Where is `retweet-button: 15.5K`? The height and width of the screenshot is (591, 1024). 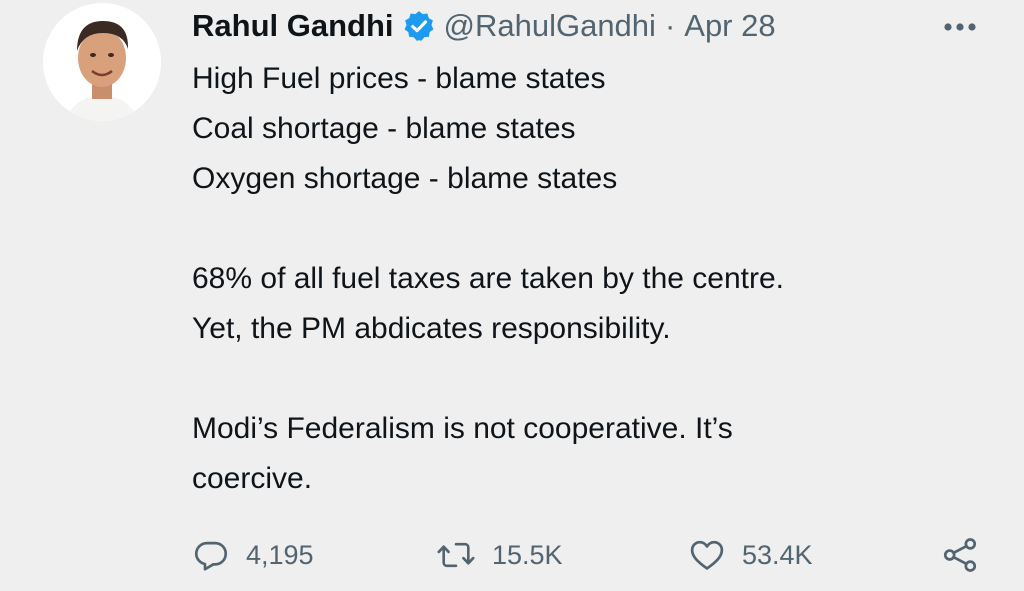 retweet-button: 15.5K is located at coordinates (499, 555).